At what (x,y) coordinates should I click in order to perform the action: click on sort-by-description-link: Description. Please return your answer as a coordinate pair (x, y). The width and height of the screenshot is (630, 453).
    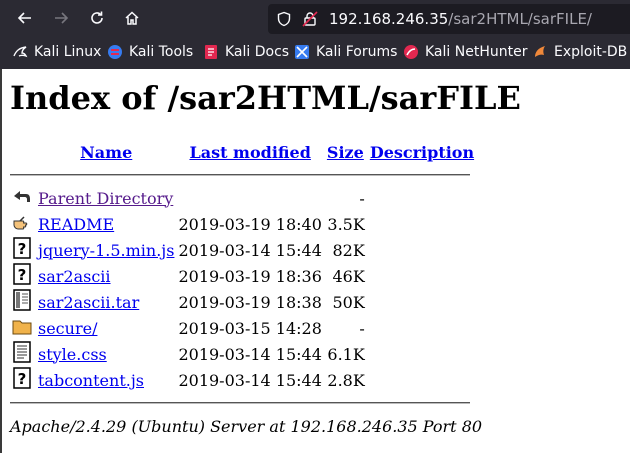
    Looking at the image, I should click on (422, 152).